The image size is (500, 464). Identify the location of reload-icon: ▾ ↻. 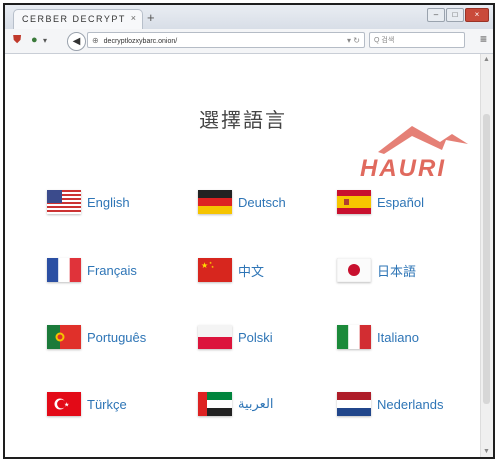
(353, 40).